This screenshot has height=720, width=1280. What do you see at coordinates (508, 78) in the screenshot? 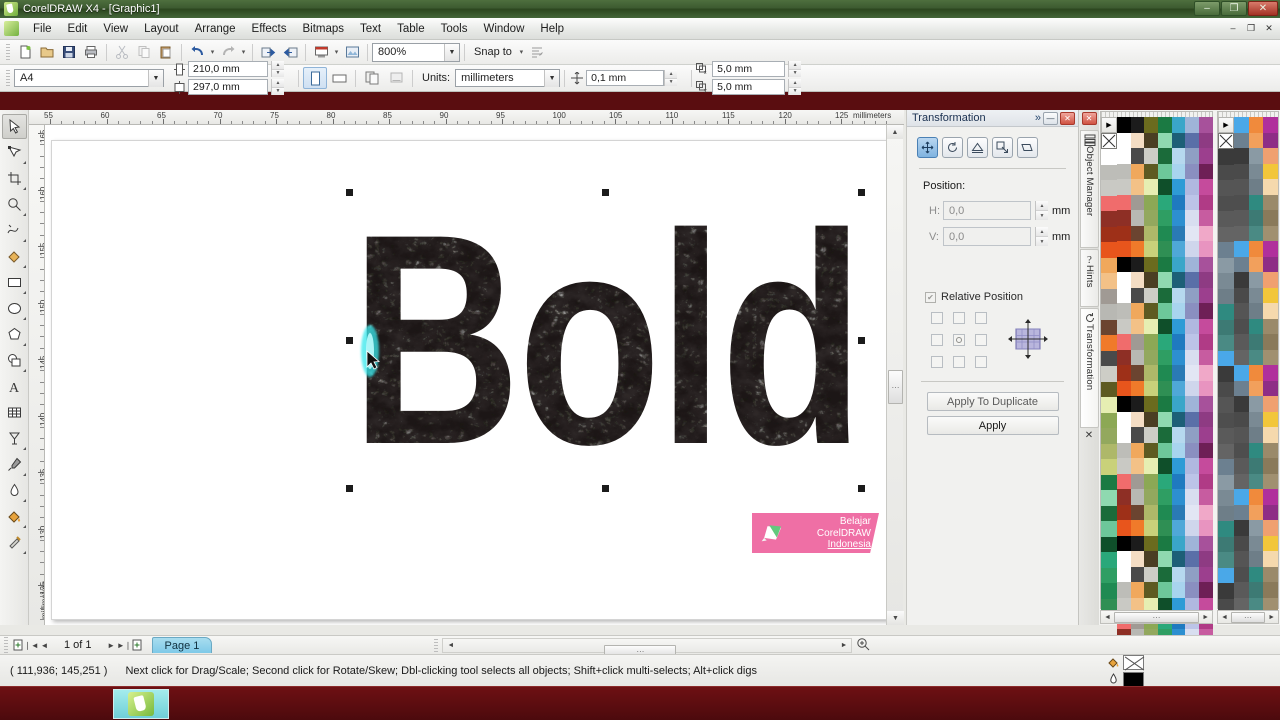
I see `units-combo: millimeters ▼` at bounding box center [508, 78].